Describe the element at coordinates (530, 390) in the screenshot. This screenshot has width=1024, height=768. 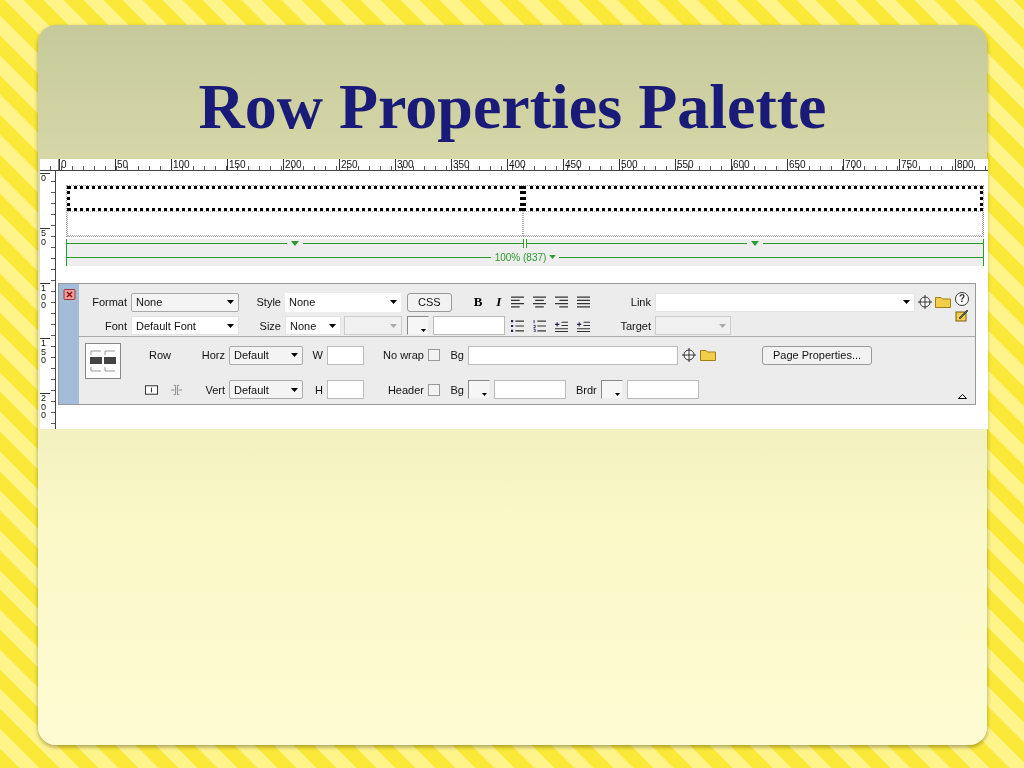
I see `bg-color-field` at that location.